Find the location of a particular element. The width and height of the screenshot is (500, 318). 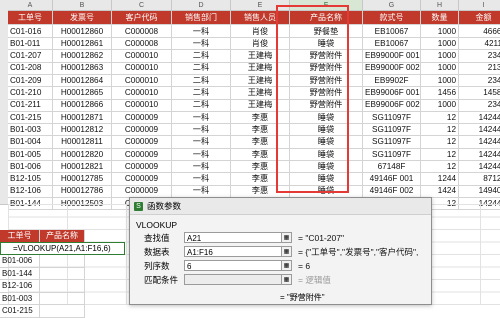

lookup-row: B12-106 is located at coordinates (42, 286).